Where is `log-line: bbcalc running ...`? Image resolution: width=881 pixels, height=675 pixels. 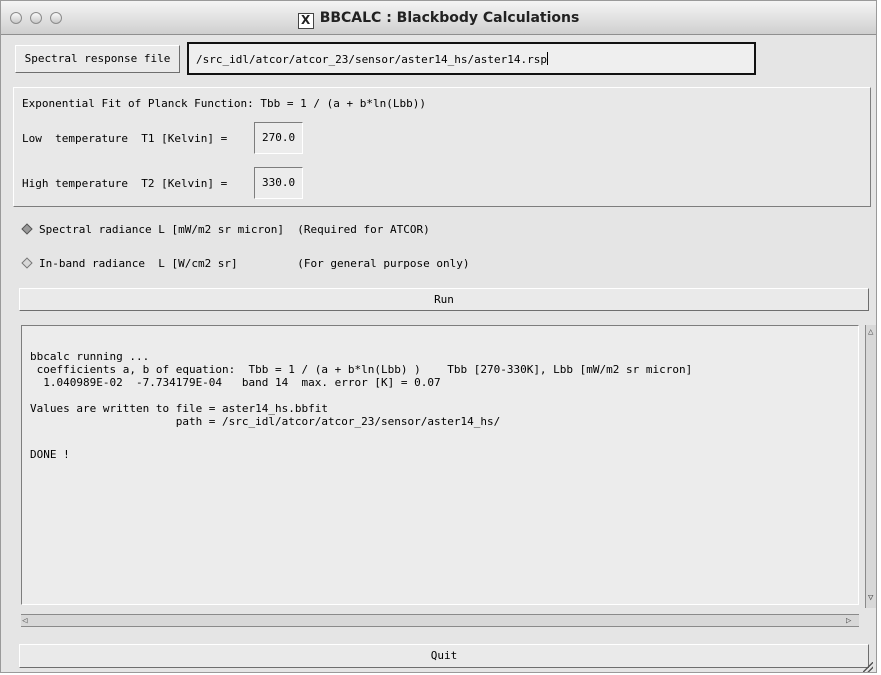 log-line: bbcalc running ... is located at coordinates (90, 356).